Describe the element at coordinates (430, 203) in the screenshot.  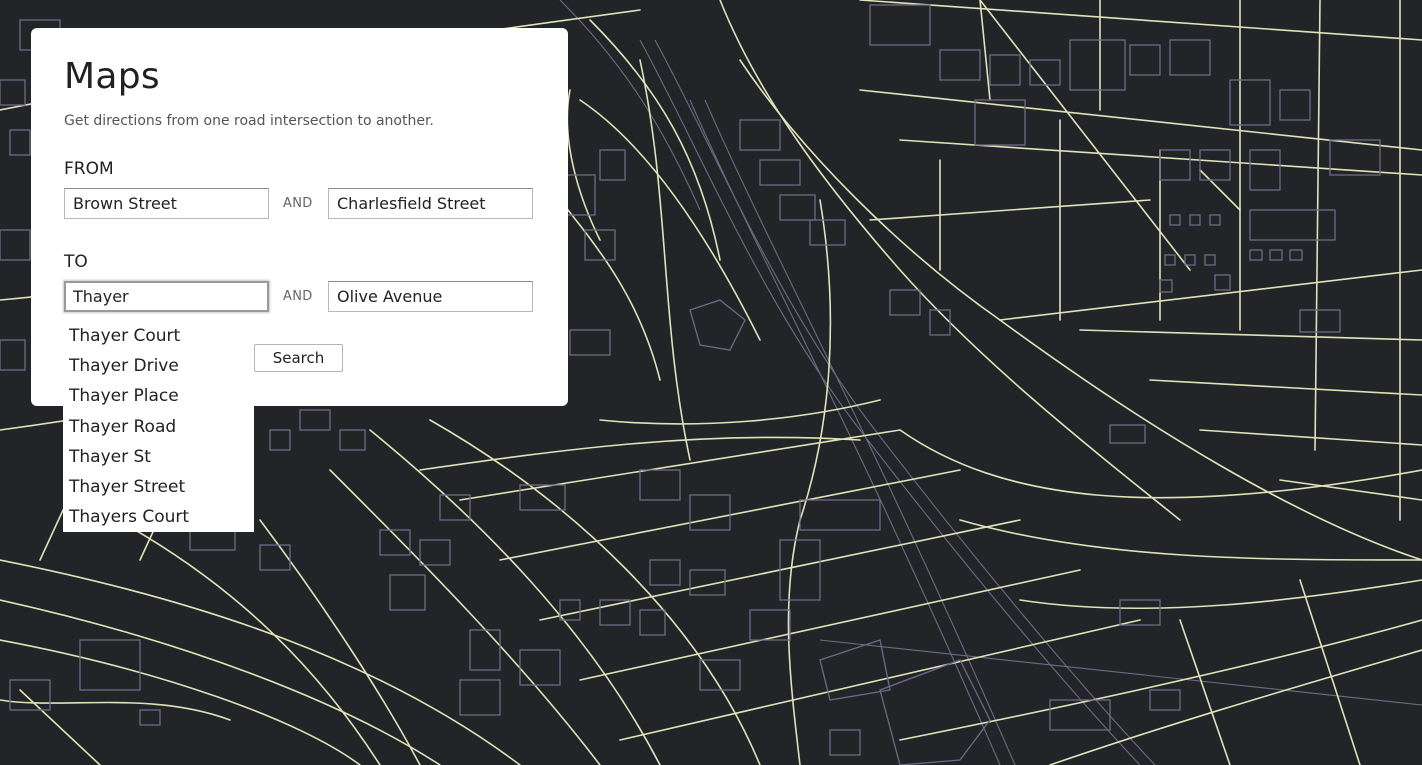
I see `from-street-2-input` at that location.